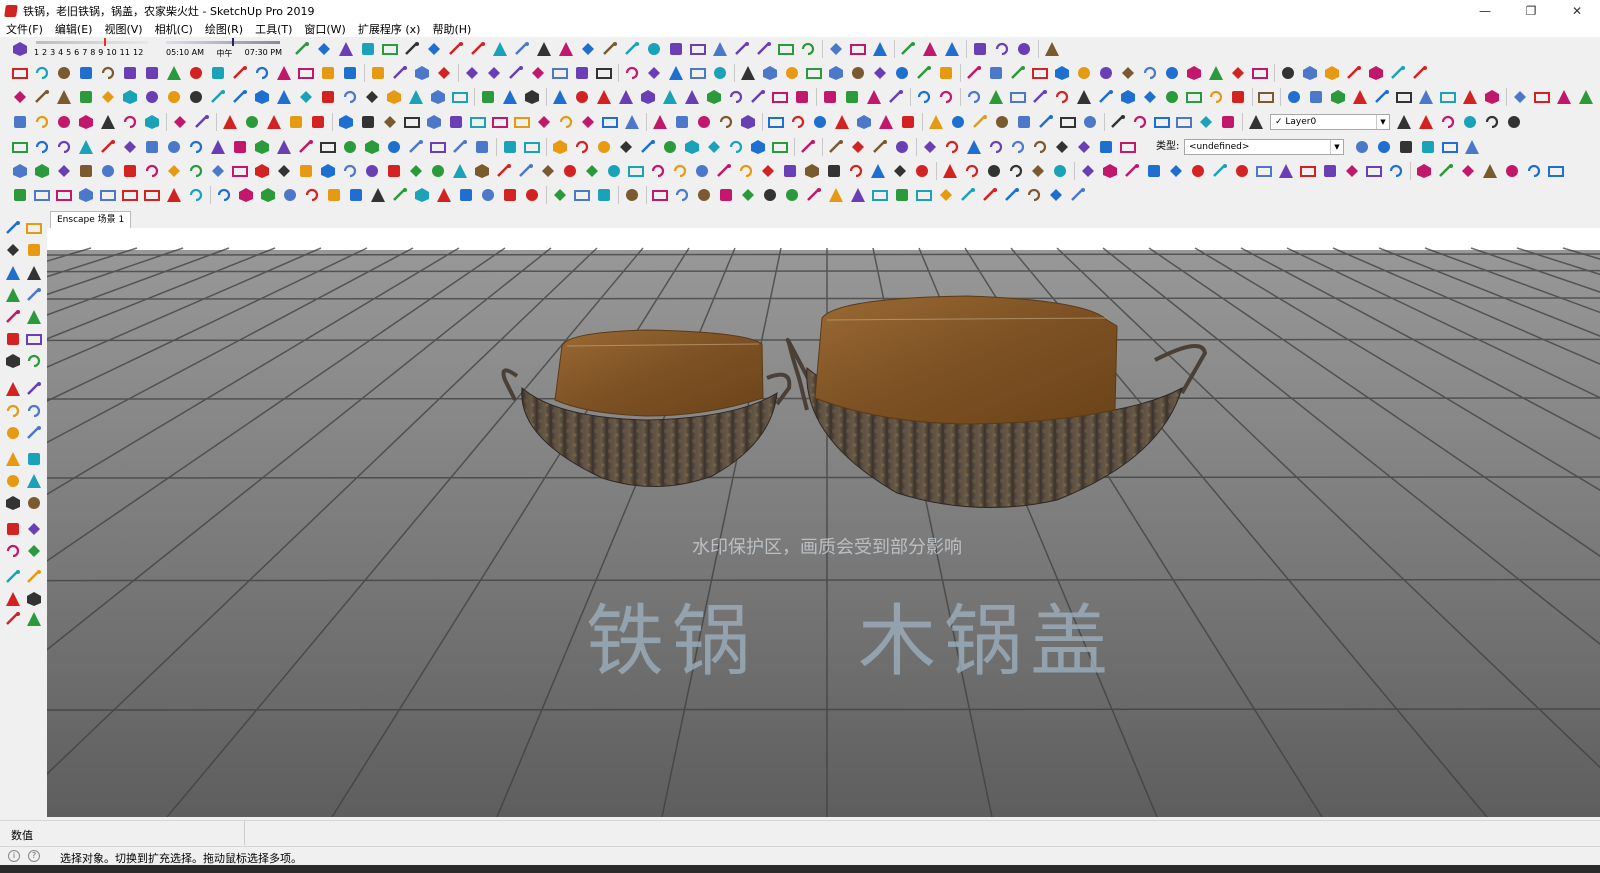  I want to click on chevron-down-icon: ▼, so click(1382, 122).